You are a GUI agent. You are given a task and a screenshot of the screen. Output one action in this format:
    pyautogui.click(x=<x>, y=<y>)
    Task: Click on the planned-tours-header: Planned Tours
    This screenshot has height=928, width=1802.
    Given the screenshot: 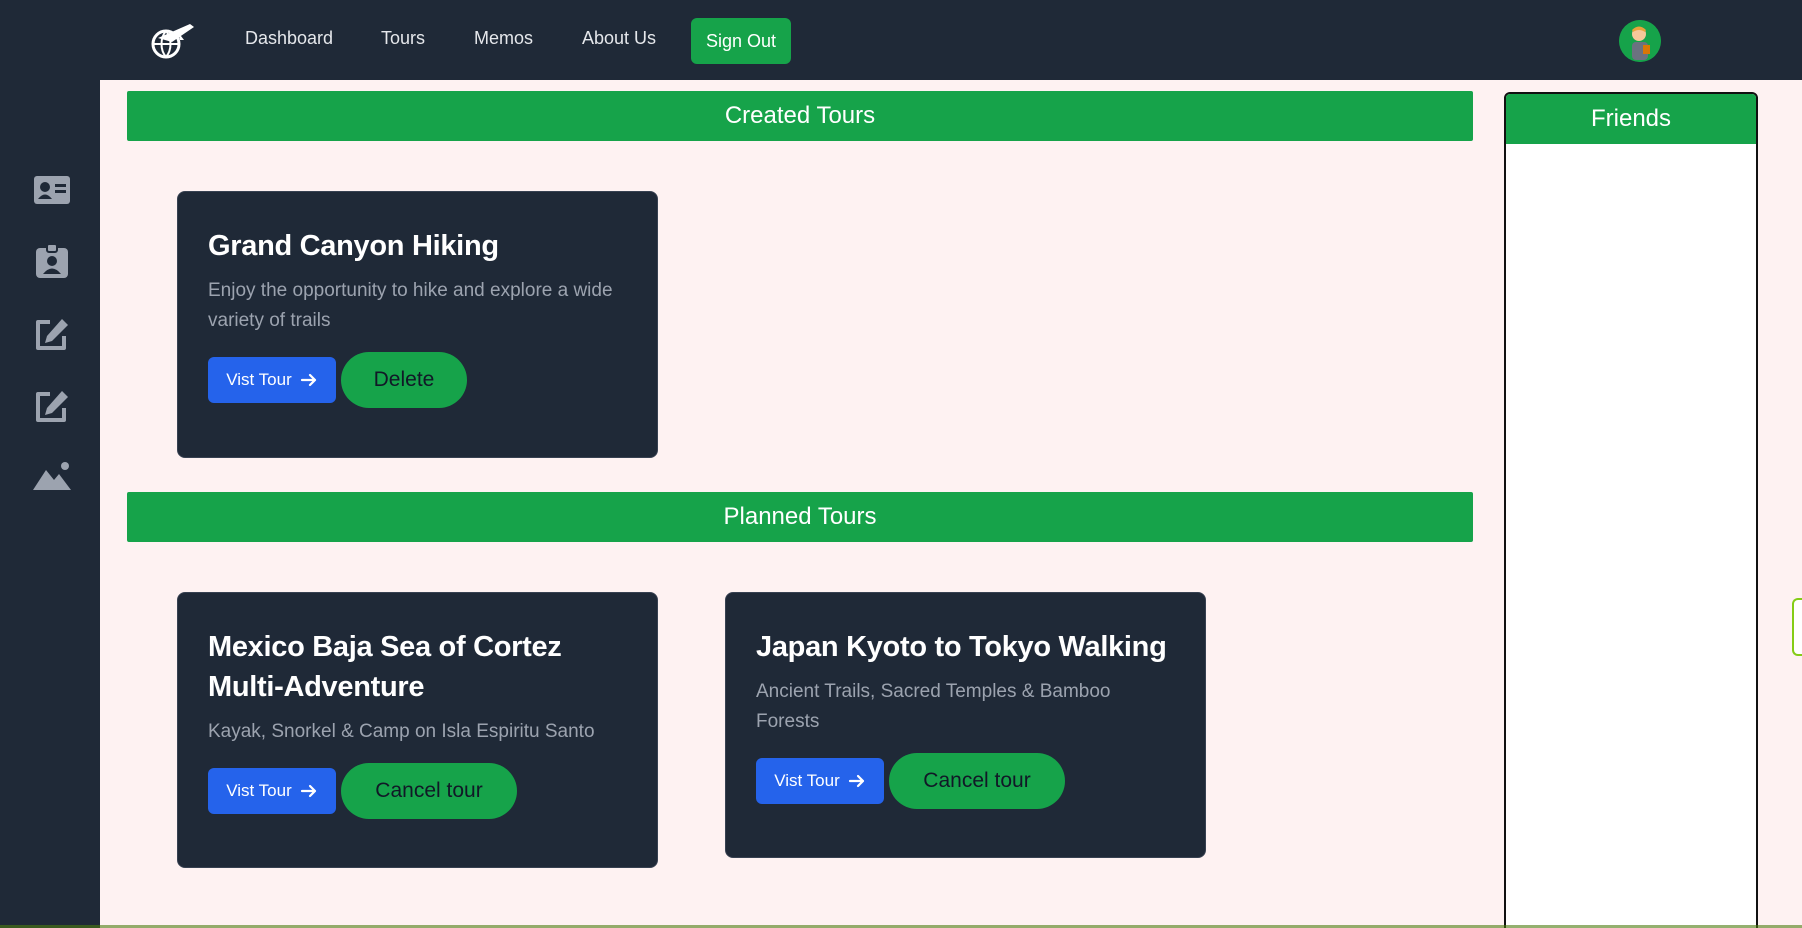 What is the action you would take?
    pyautogui.click(x=800, y=517)
    